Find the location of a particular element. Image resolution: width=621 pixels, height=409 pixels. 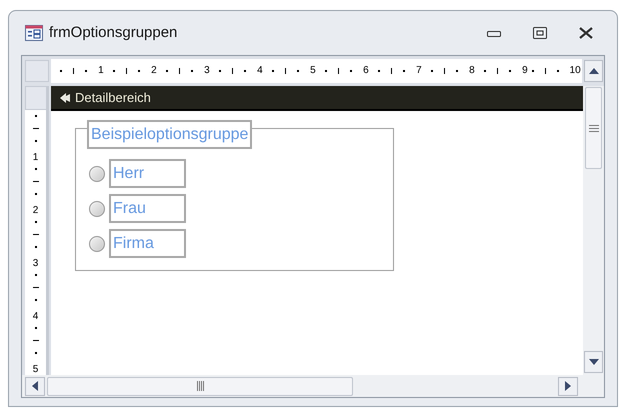

up-arrow-icon is located at coordinates (593, 71).